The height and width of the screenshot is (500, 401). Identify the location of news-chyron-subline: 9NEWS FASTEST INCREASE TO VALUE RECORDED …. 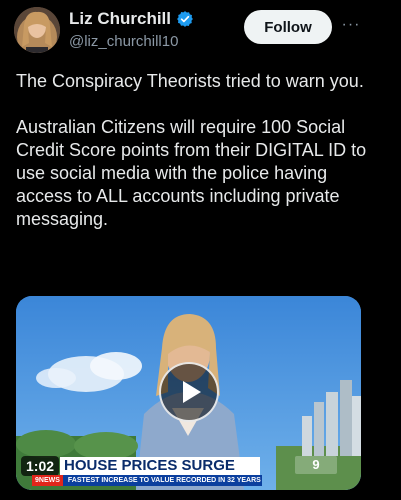
(147, 480).